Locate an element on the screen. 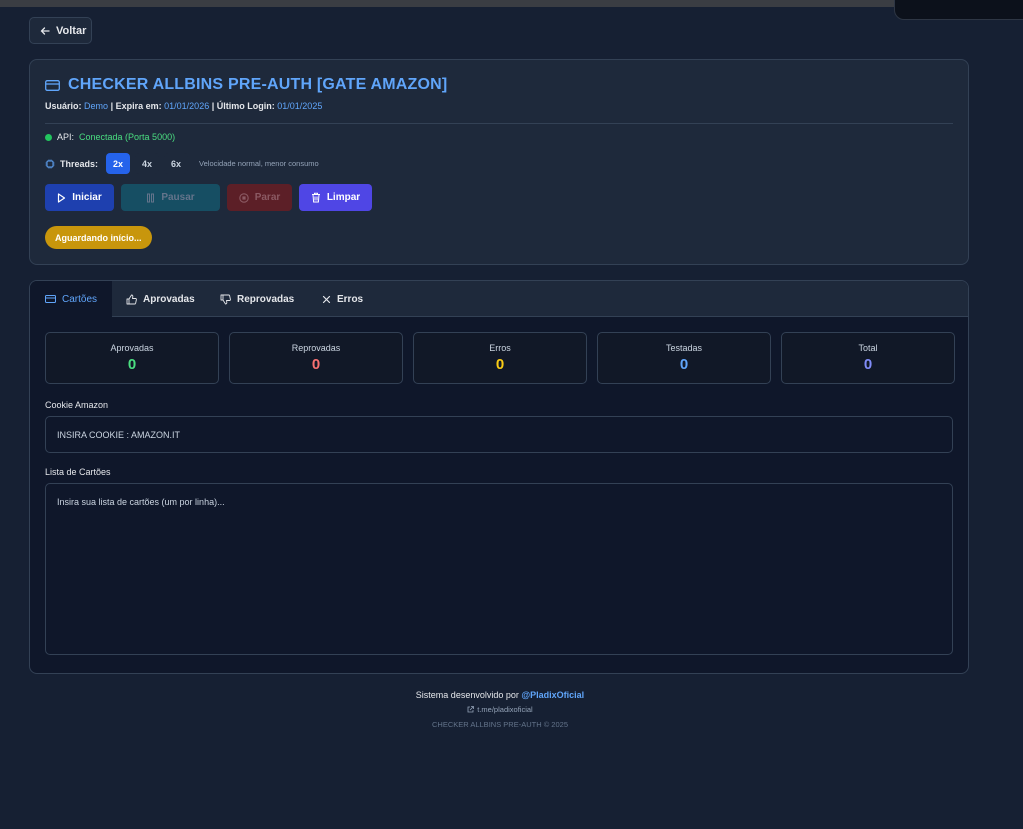  divider is located at coordinates (499, 123).